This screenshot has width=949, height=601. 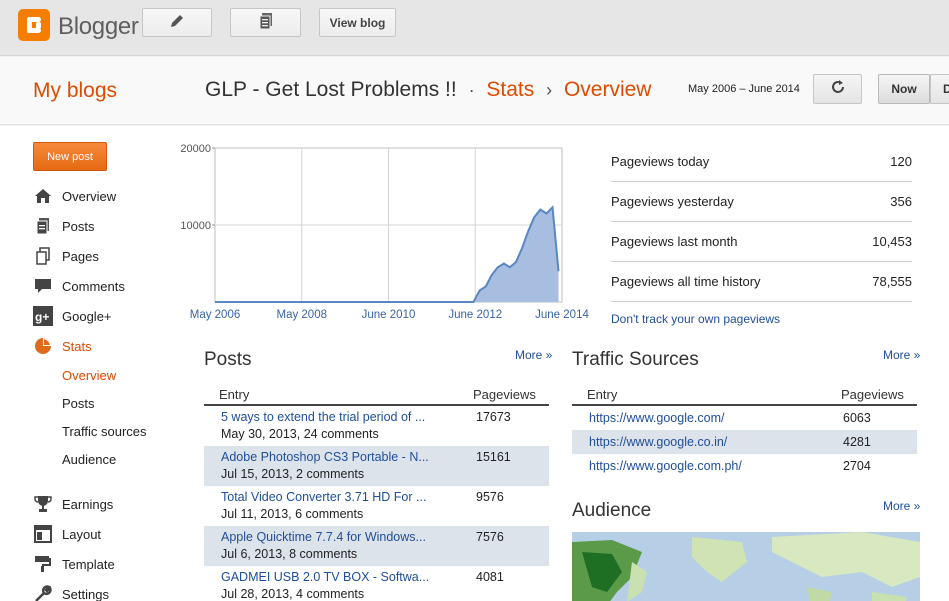 What do you see at coordinates (43, 286) in the screenshot?
I see `comments-icon` at bounding box center [43, 286].